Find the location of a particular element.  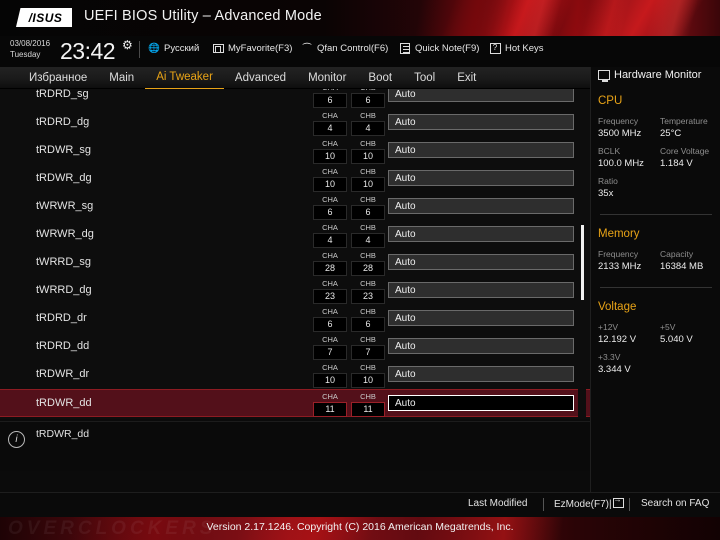

table-row: tRDRD_sg CHA6CHB6 Auto is located at coordinates (295, 99).